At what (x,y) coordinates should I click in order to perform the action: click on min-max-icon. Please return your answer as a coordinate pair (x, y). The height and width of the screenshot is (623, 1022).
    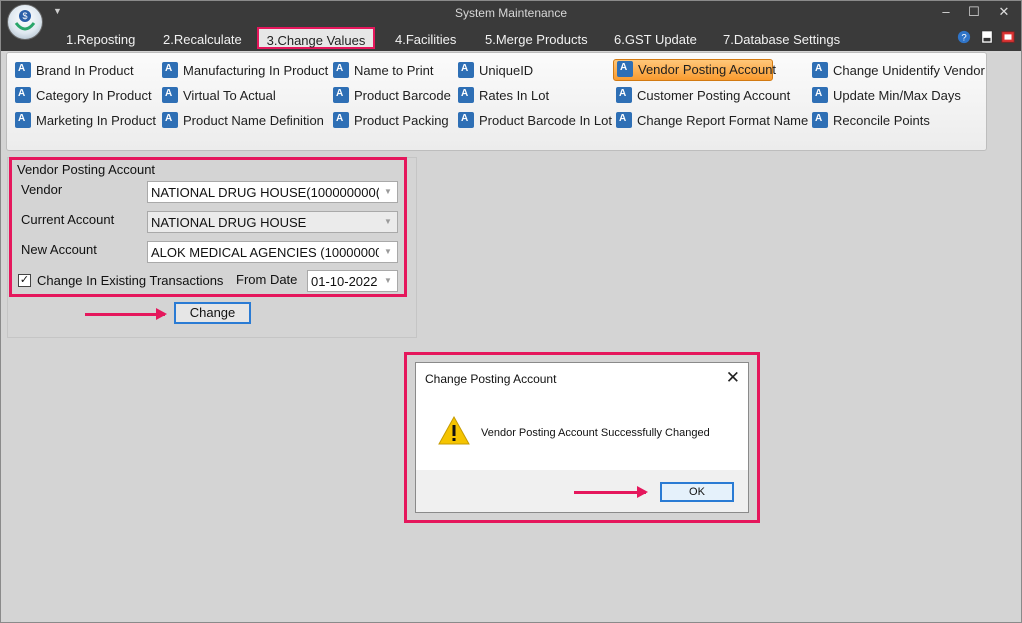
    Looking at the image, I should click on (820, 95).